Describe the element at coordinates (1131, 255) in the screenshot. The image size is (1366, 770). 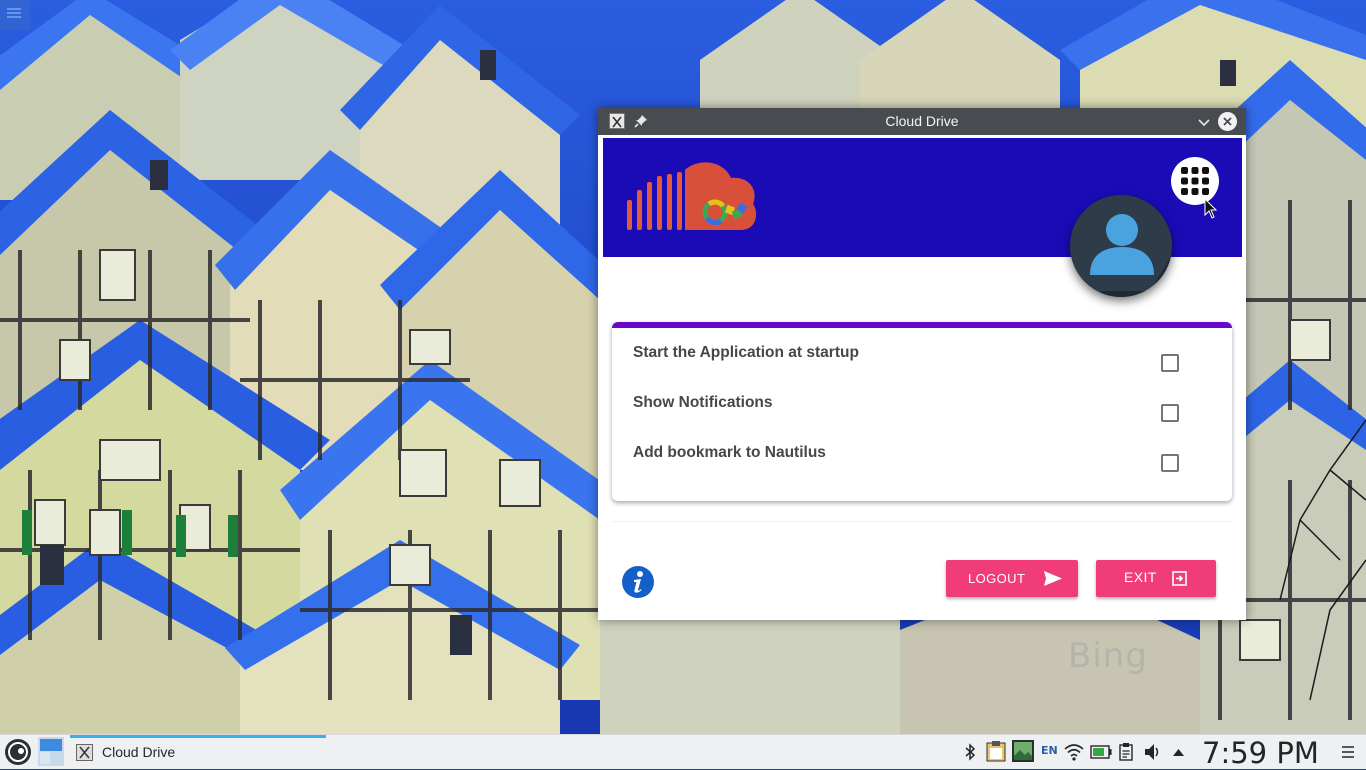
I see `user-avatar-icon` at that location.